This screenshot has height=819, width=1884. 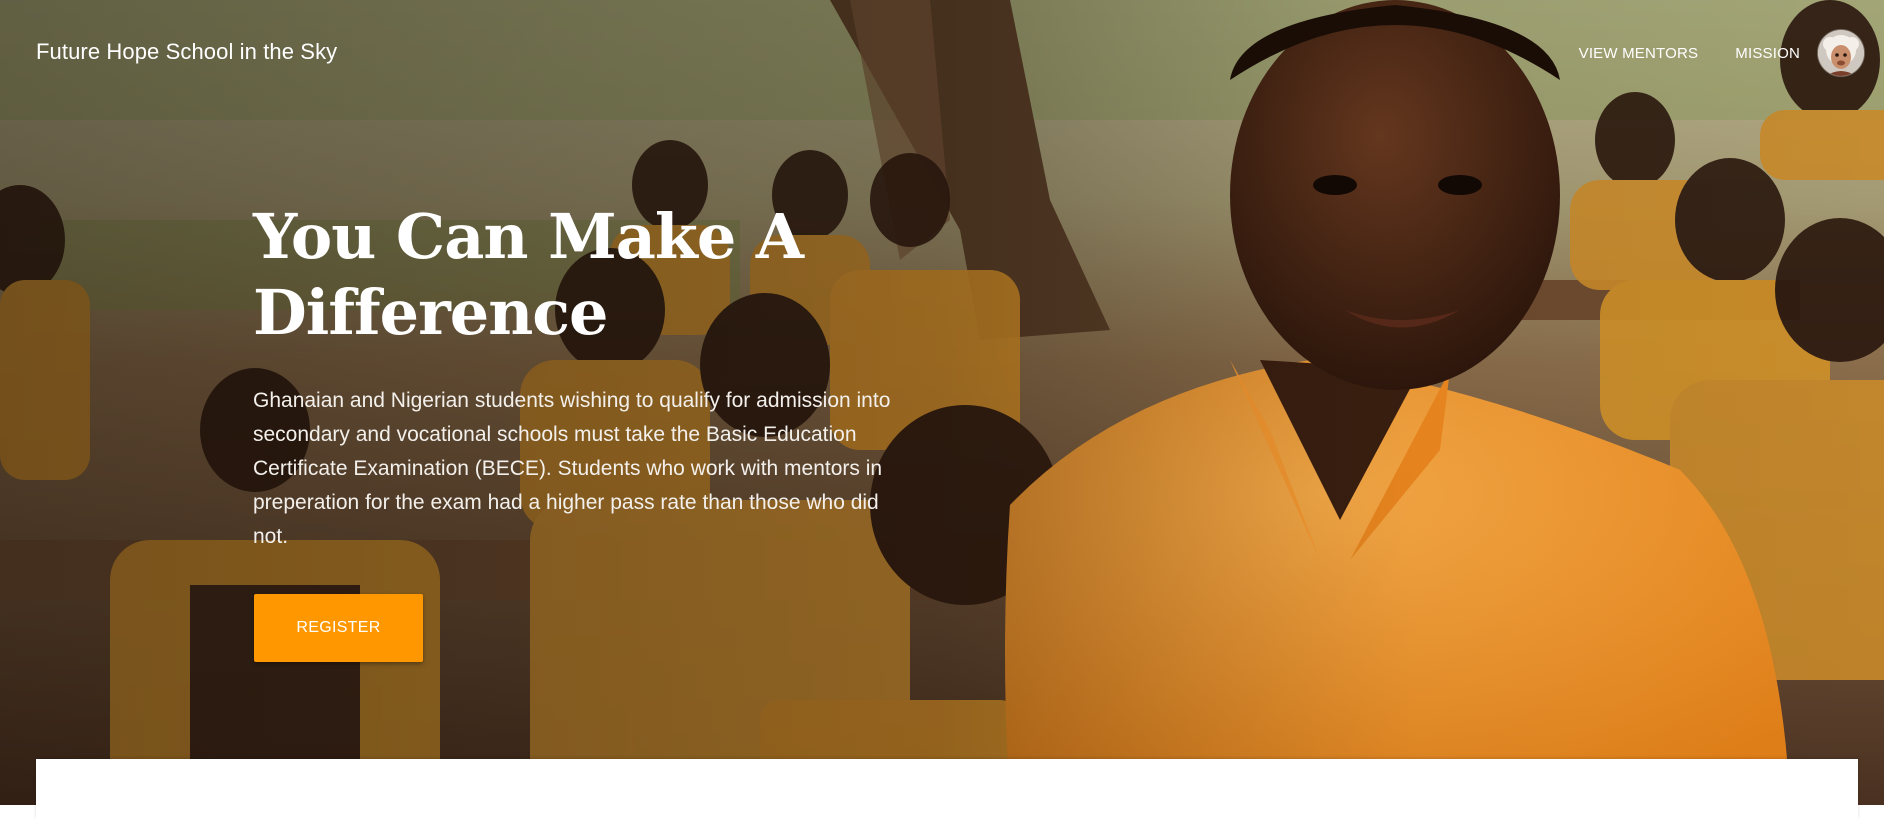 I want to click on nav-view-mentors-link: VIEW MENTORS, so click(x=1639, y=53).